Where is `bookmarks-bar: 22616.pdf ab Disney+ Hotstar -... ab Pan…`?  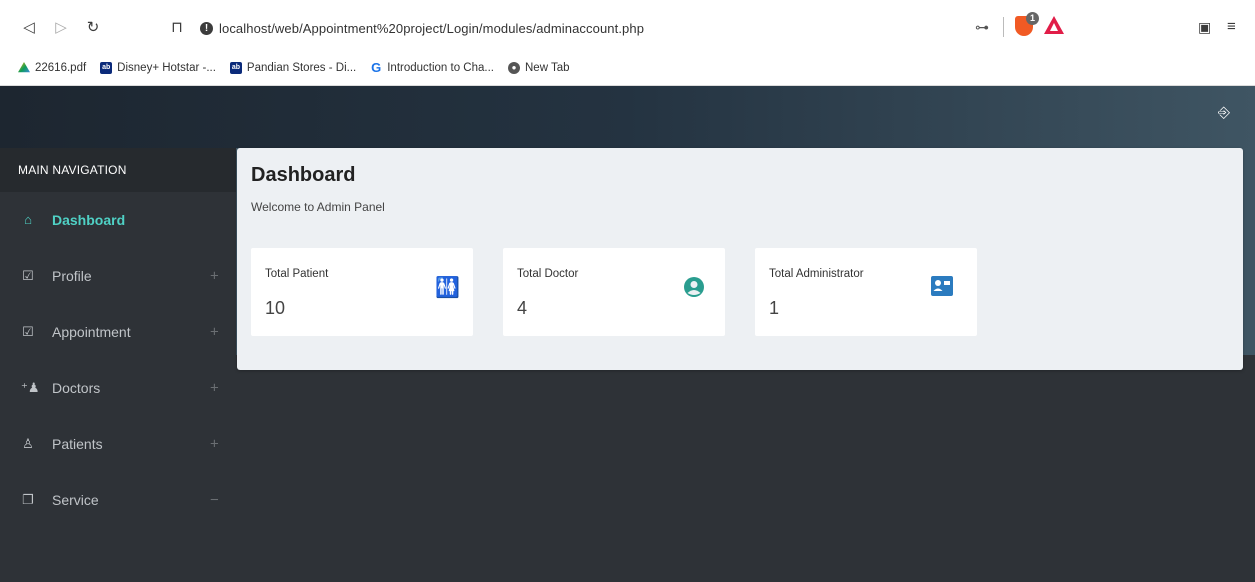
bookmarks-bar: 22616.pdf ab Disney+ Hotstar -... ab Pan… is located at coordinates (627, 68).